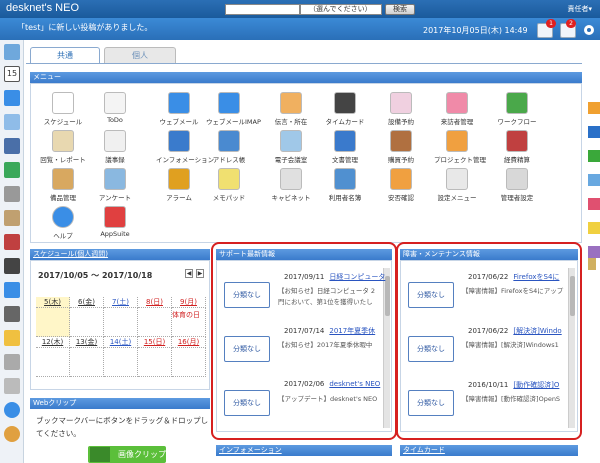 This screenshot has height=463, width=600. What do you see at coordinates (304, 450) in the screenshot?
I see `information-panel-header: インフォメーション` at bounding box center [304, 450].